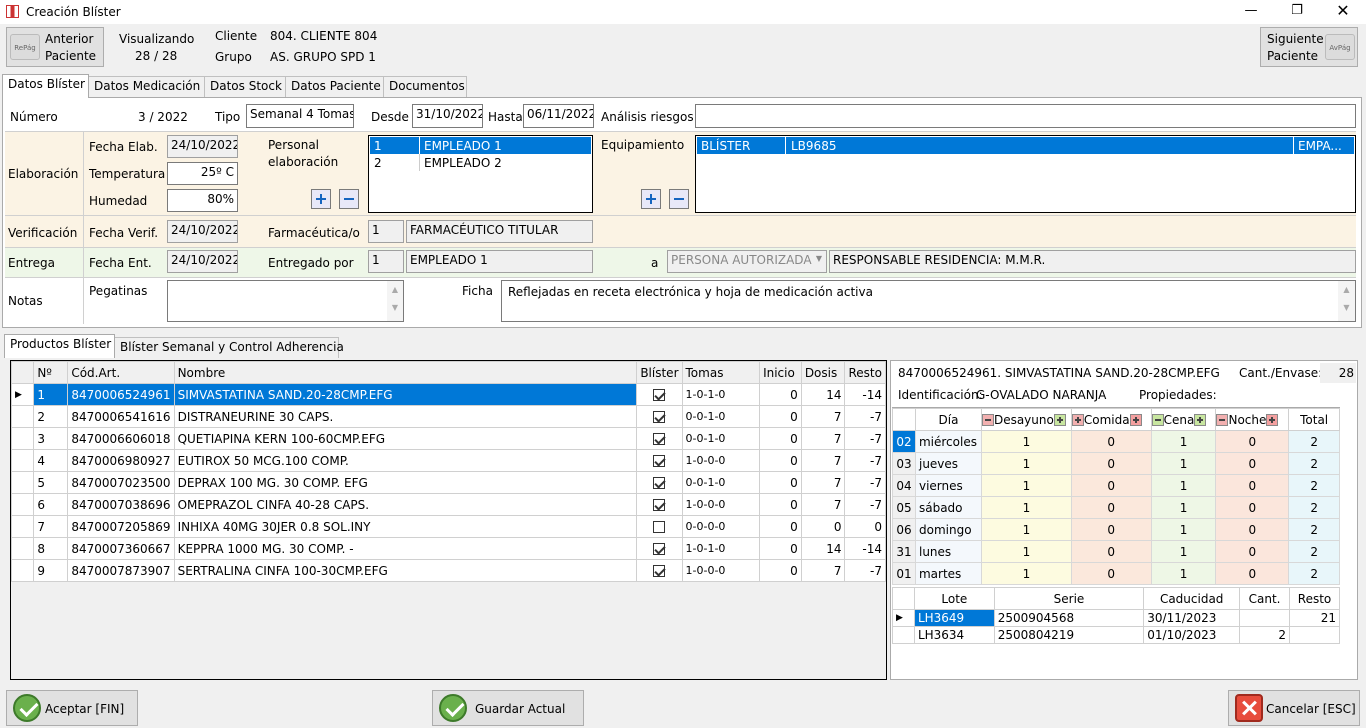 This screenshot has height=728, width=1366. What do you see at coordinates (1077, 420) in the screenshot?
I see `remove-comida-icon` at bounding box center [1077, 420].